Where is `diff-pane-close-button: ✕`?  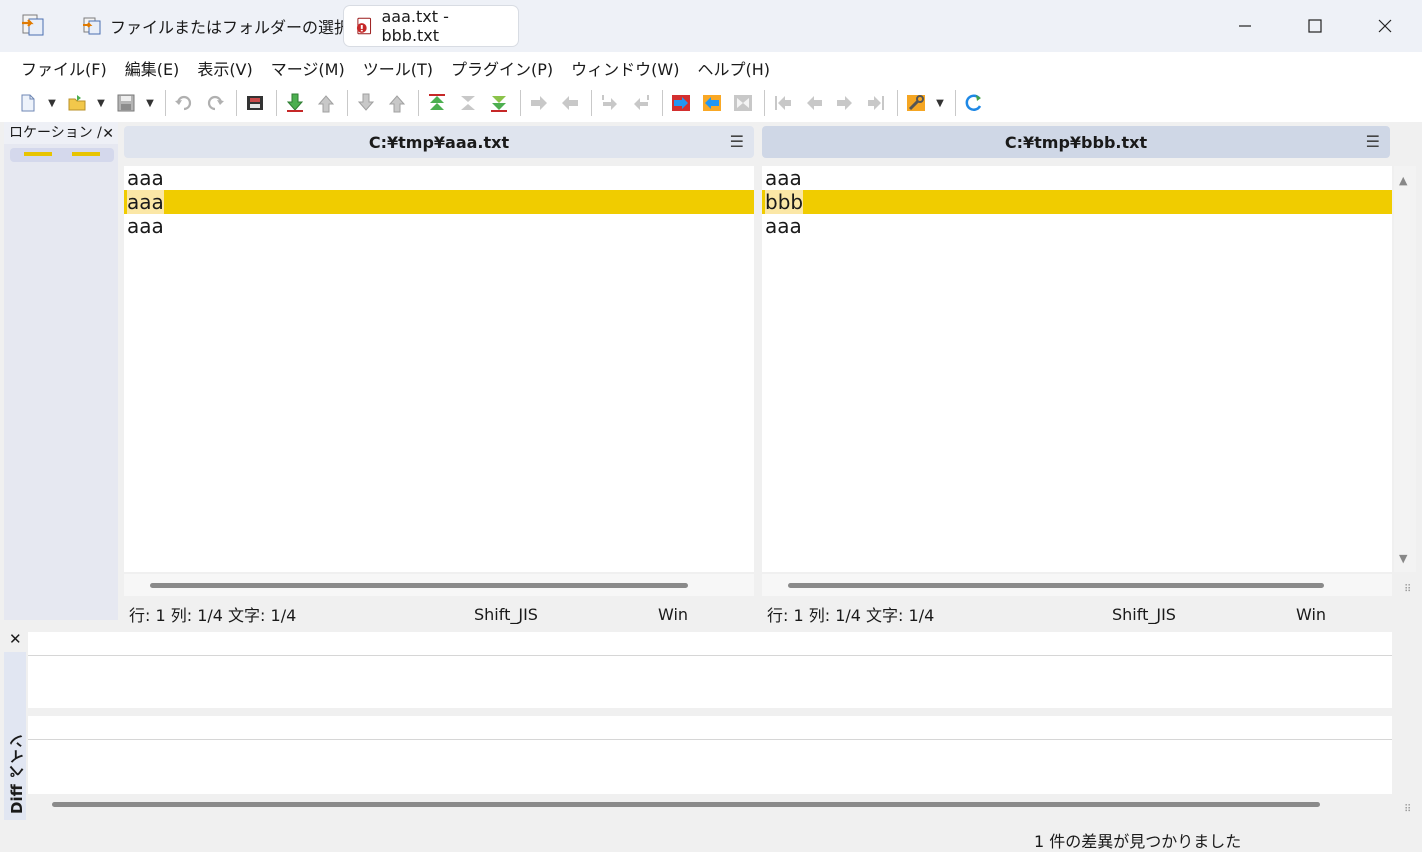 diff-pane-close-button: ✕ is located at coordinates (15, 639).